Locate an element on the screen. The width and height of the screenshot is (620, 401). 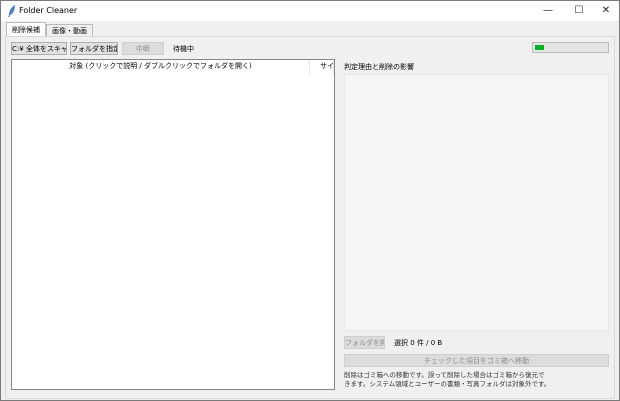
tab-deletion-candidates: 削除候補 is located at coordinates (26, 29).